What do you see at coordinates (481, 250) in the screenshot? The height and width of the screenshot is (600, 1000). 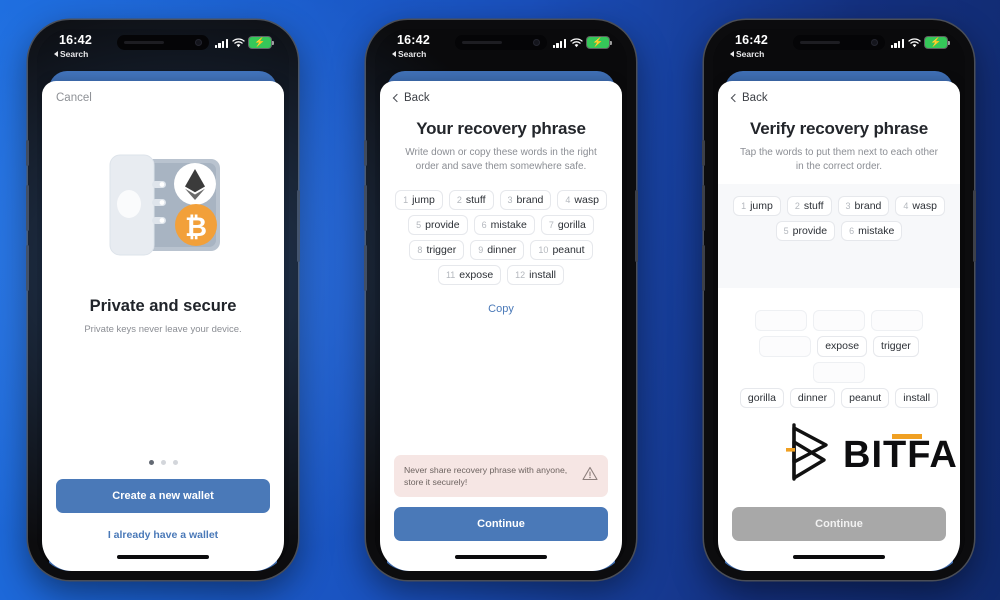 I see `word-index: 9` at bounding box center [481, 250].